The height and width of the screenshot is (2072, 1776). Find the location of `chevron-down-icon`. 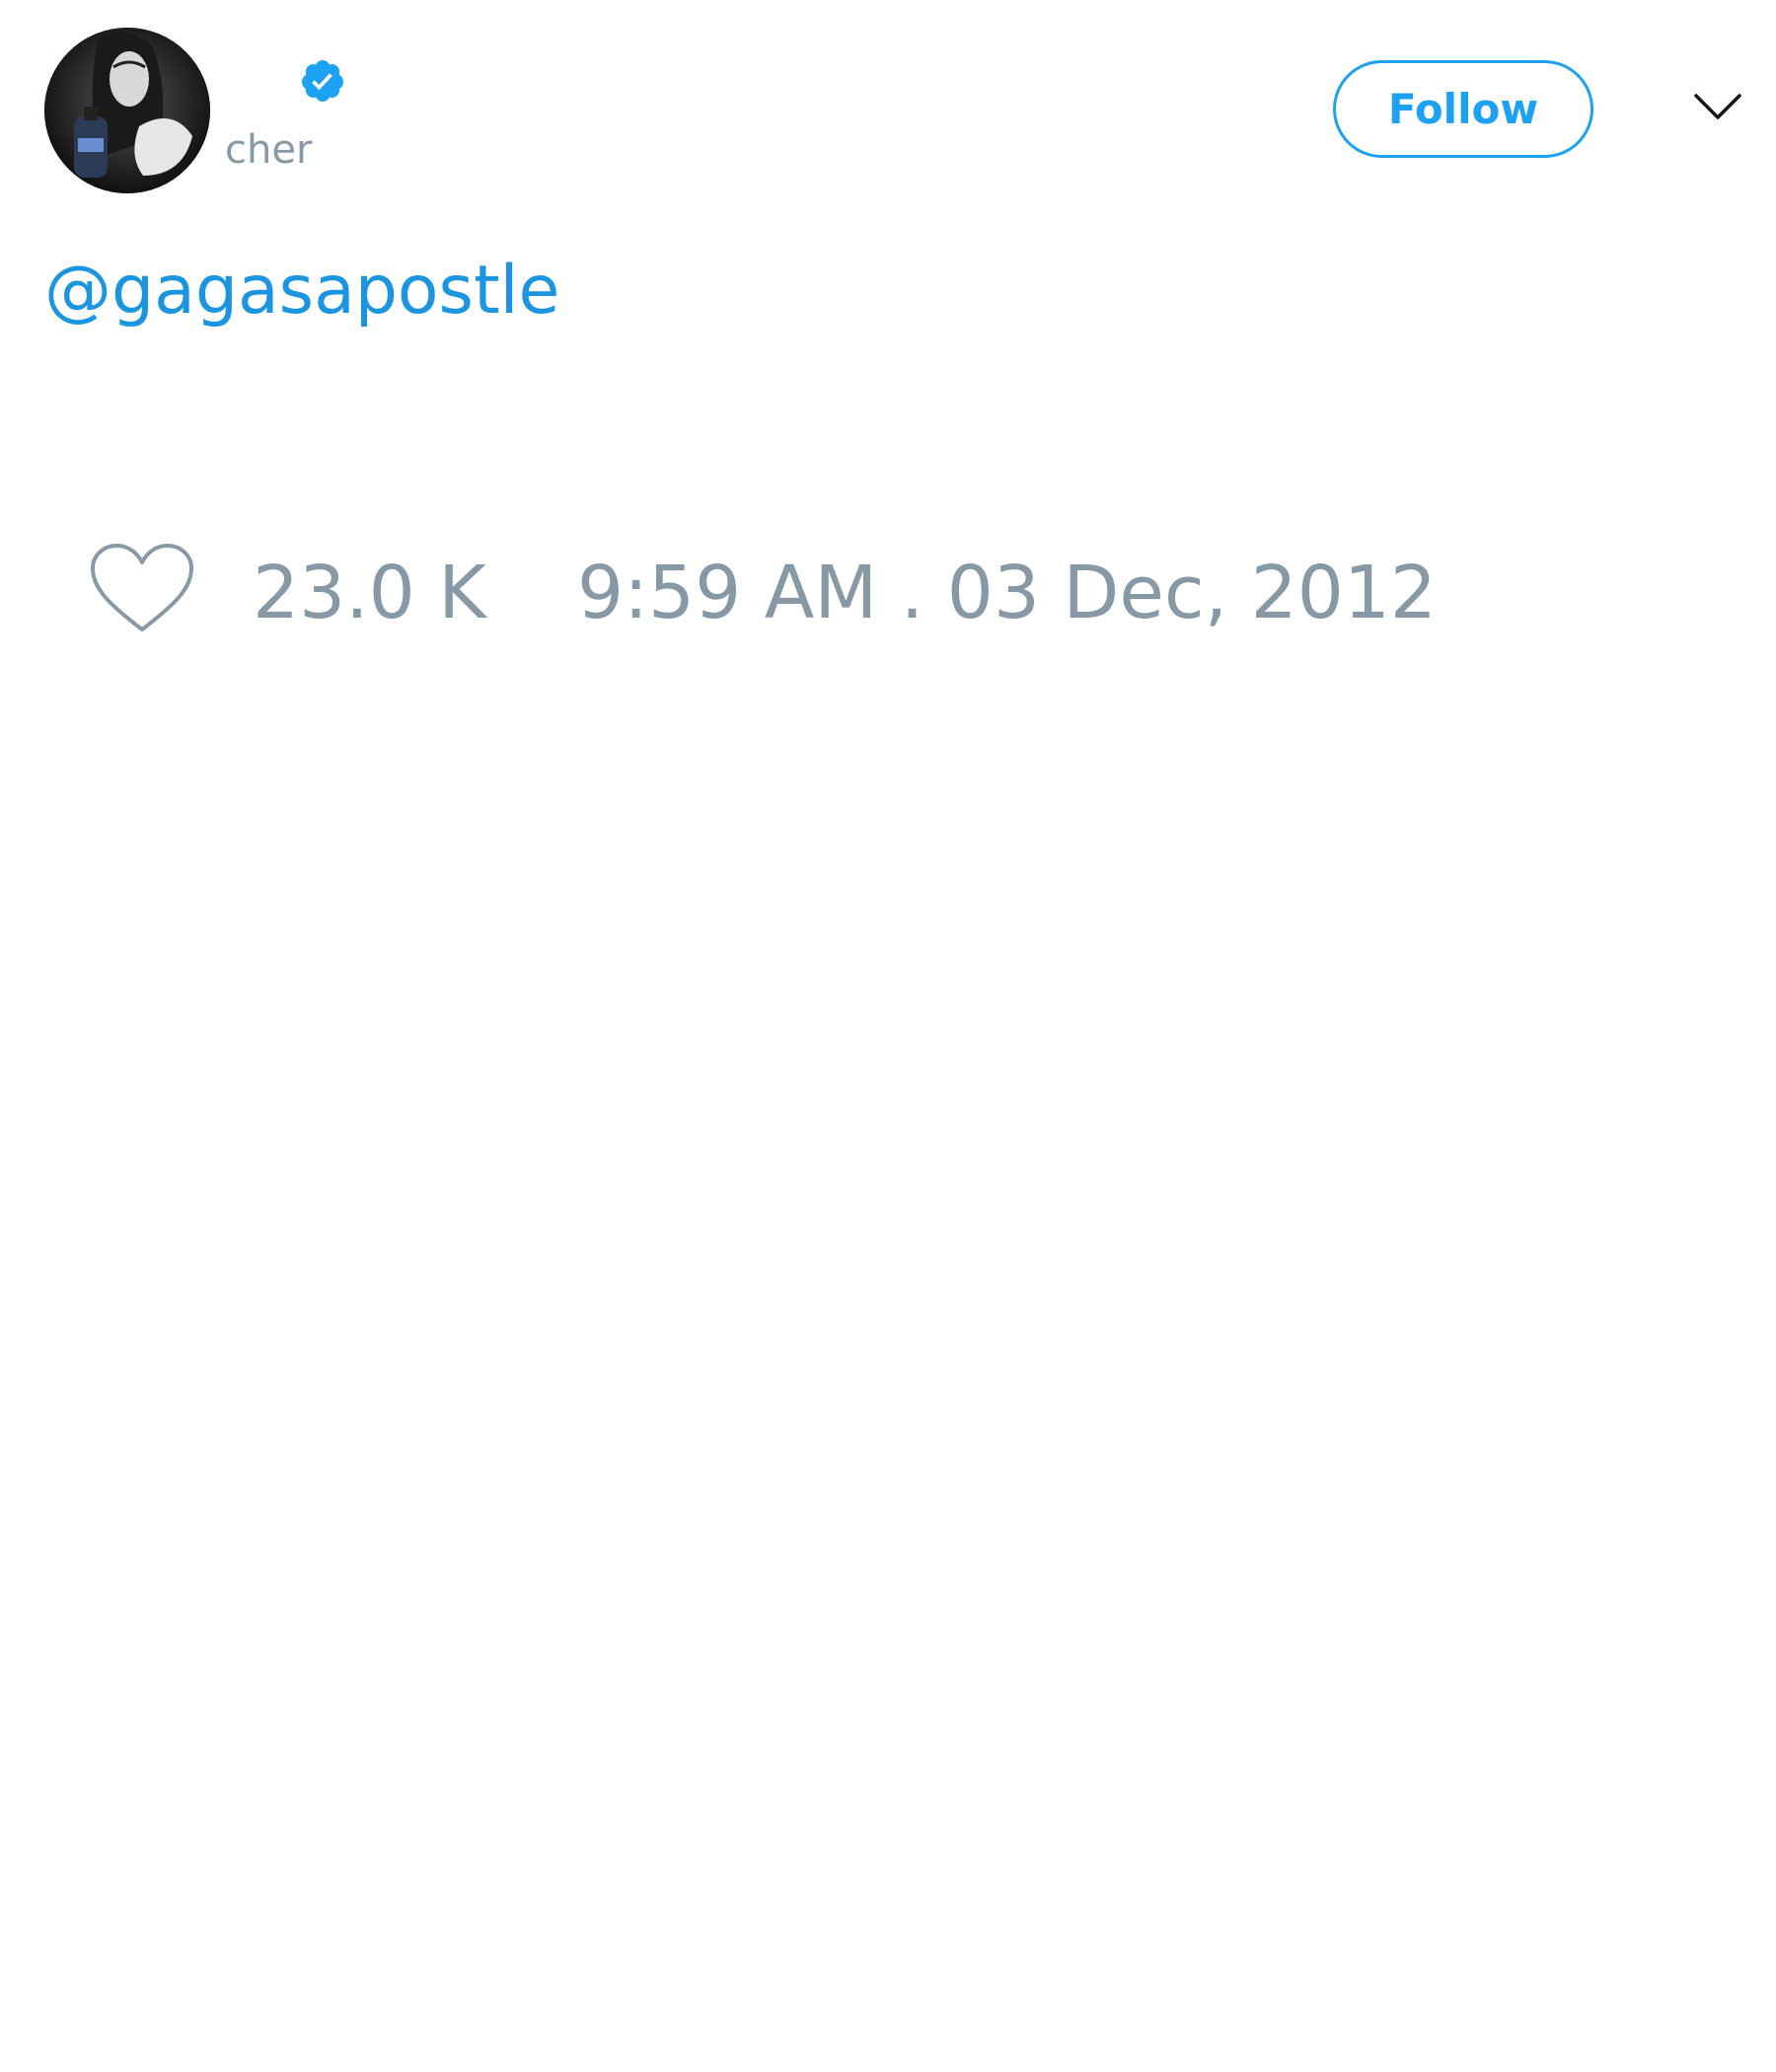

chevron-down-icon is located at coordinates (1718, 108).